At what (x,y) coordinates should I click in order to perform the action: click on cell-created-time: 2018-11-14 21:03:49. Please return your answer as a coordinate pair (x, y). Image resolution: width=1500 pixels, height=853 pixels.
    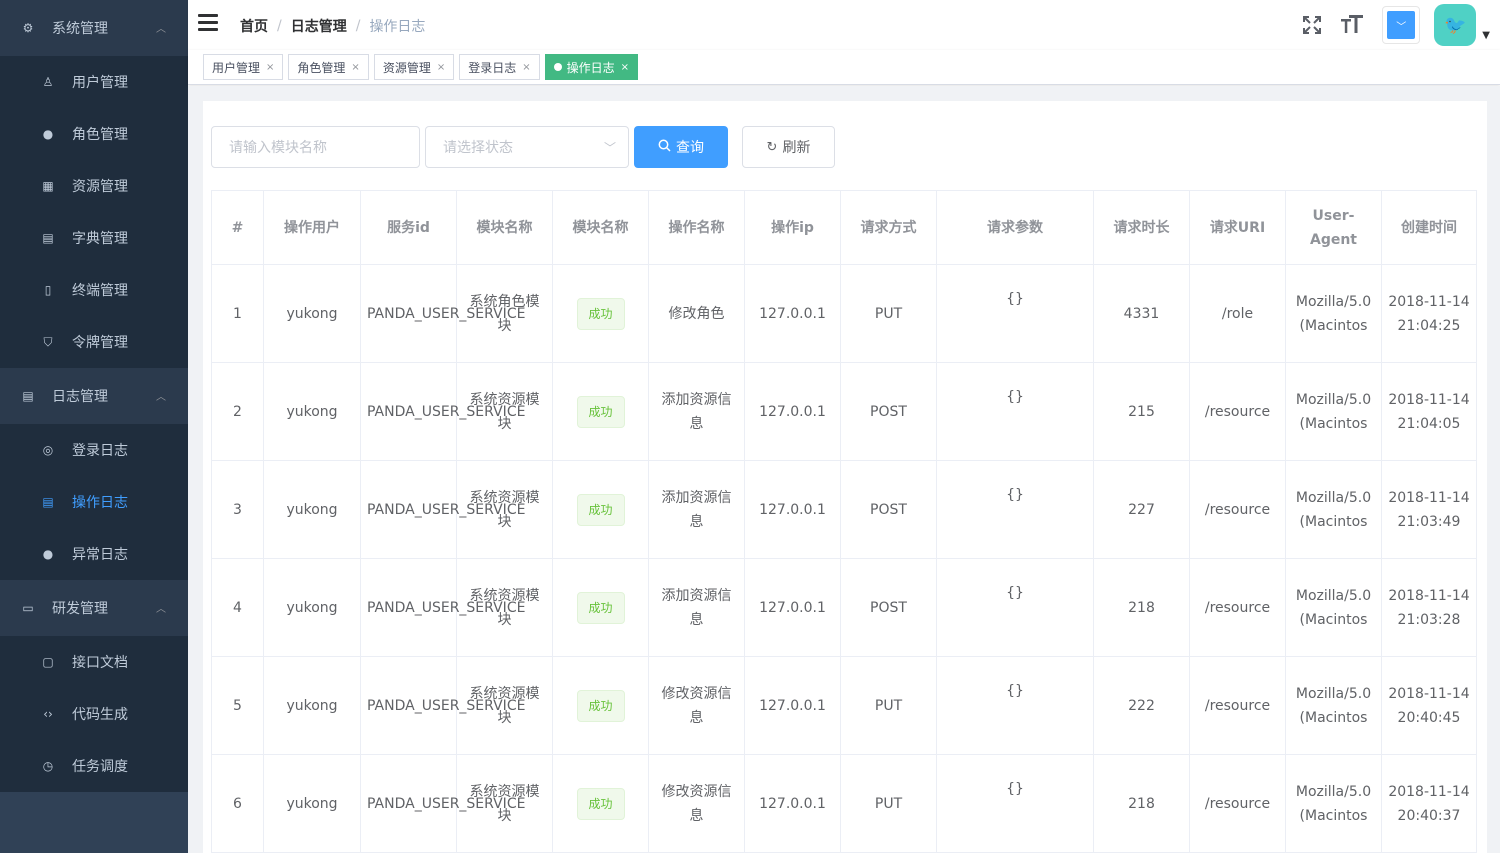
    Looking at the image, I should click on (1429, 509).